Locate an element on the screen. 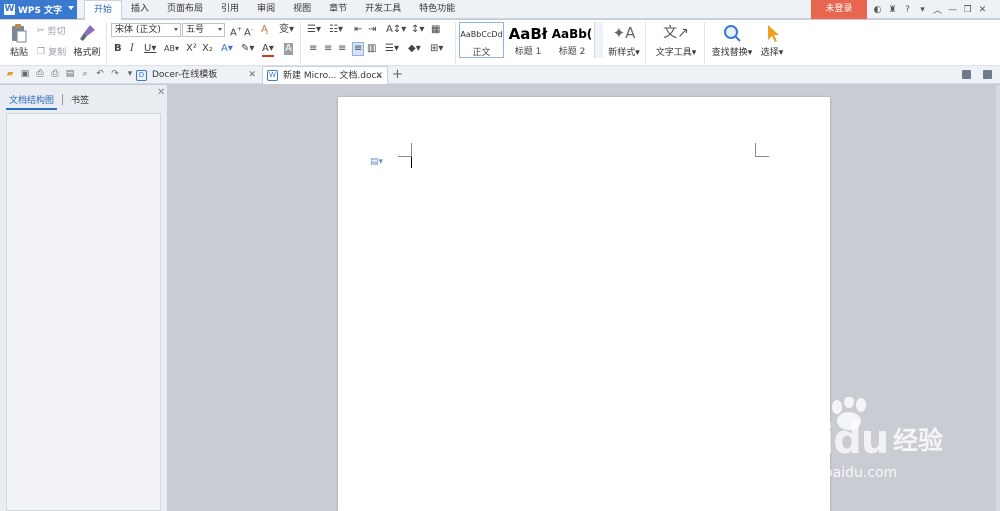 The image size is (1000, 511). justify-icon: ≡ is located at coordinates (358, 49).